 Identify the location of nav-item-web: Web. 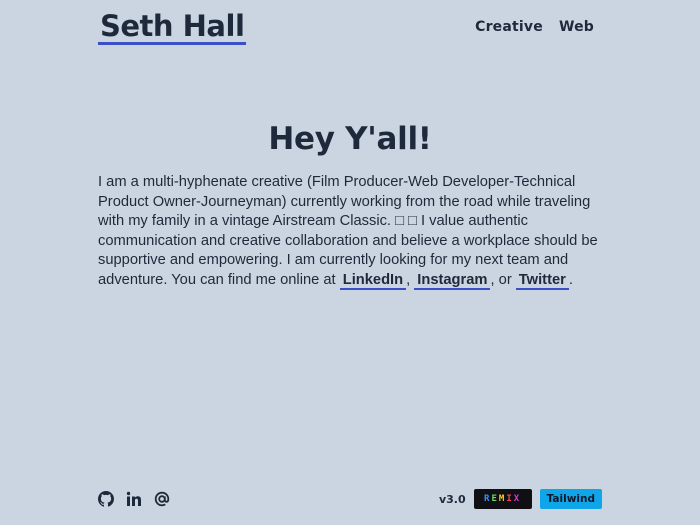
(576, 27).